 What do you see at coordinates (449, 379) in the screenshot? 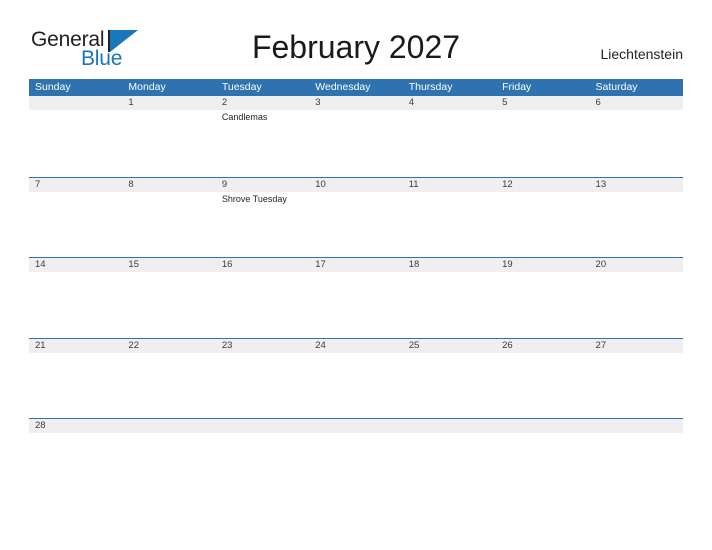
I see `day-cell: 25` at bounding box center [449, 379].